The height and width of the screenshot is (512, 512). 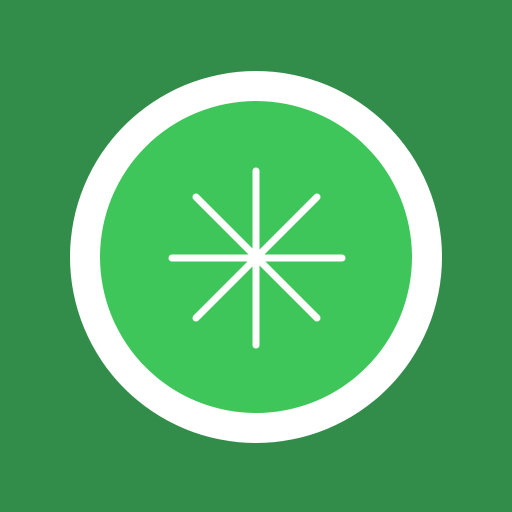 I want to click on asterisk-icon, so click(x=257, y=258).